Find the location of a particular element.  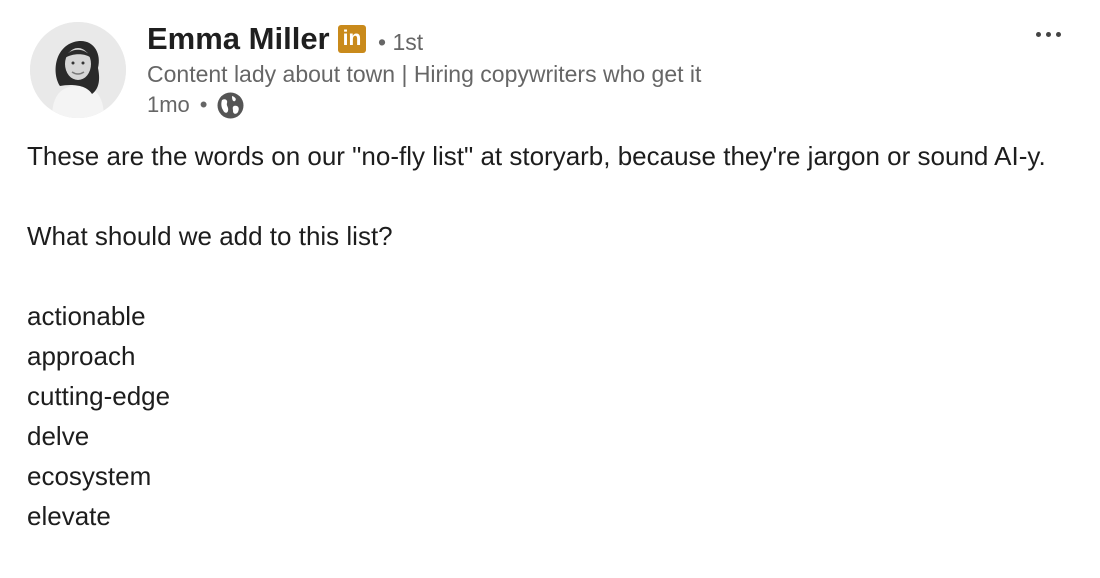

list-item: ecosystem is located at coordinates (89, 476).